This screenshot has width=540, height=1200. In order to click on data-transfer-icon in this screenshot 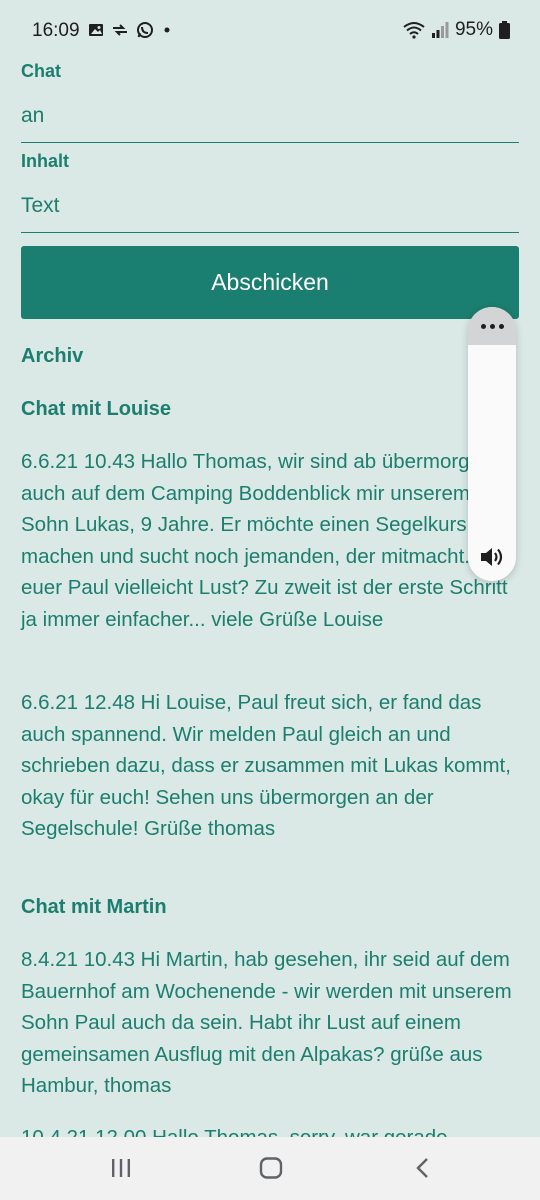, I will do `click(120, 30)`.